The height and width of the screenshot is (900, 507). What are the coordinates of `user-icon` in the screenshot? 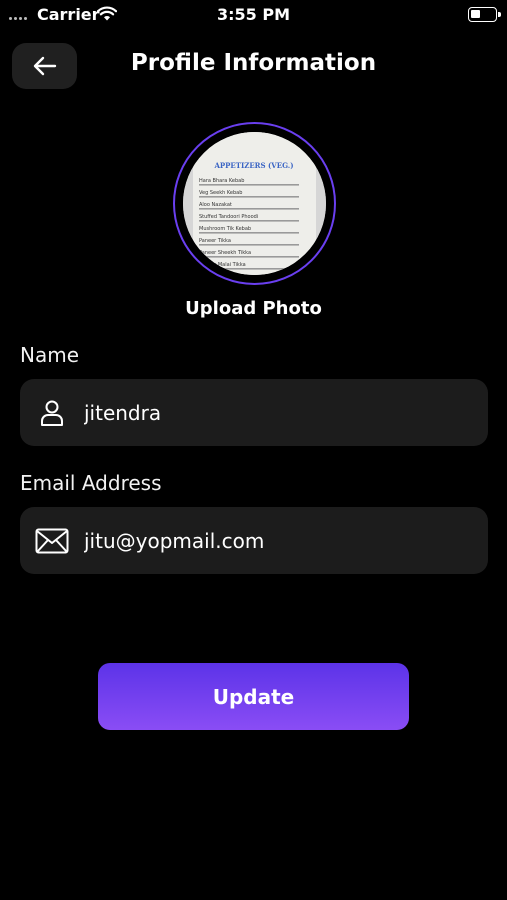 It's located at (52, 413).